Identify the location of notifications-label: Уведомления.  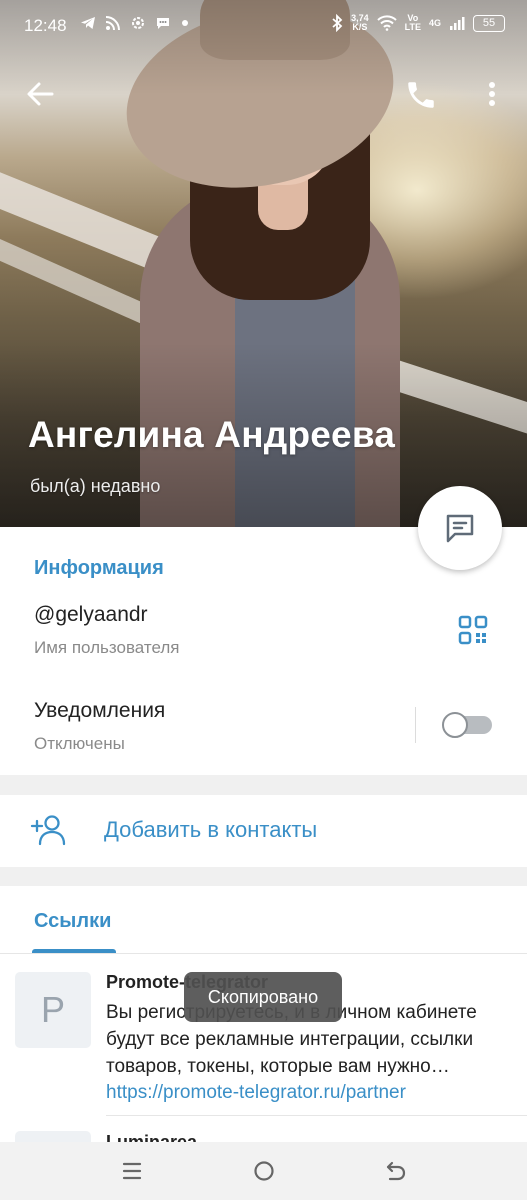
(99, 711).